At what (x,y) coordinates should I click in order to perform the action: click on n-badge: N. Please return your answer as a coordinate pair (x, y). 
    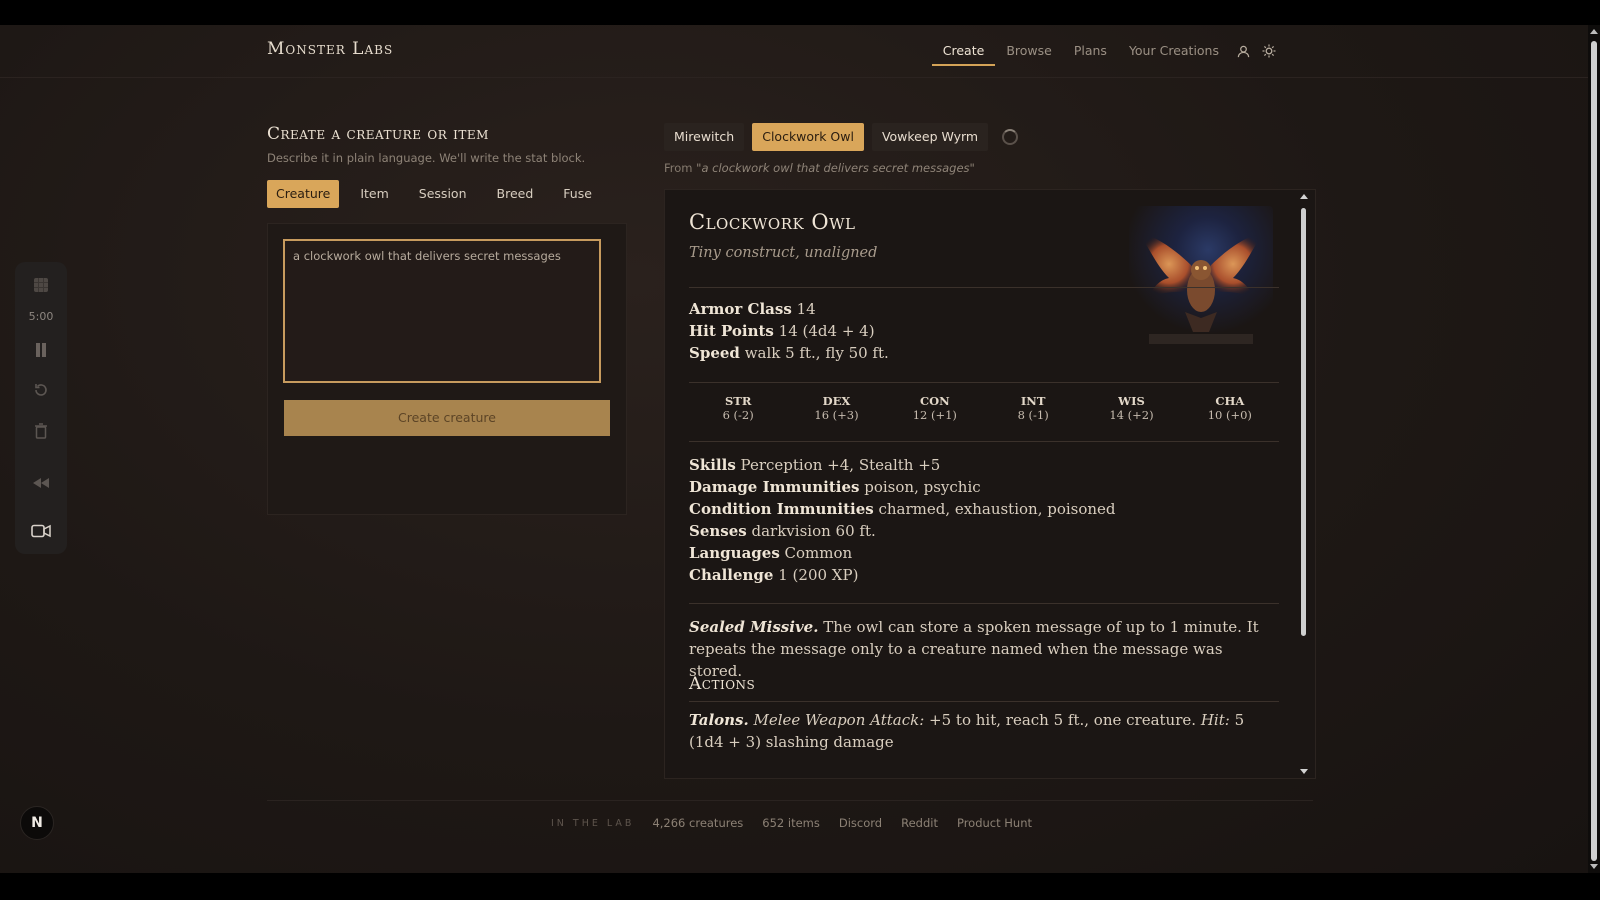
    Looking at the image, I should click on (37, 823).